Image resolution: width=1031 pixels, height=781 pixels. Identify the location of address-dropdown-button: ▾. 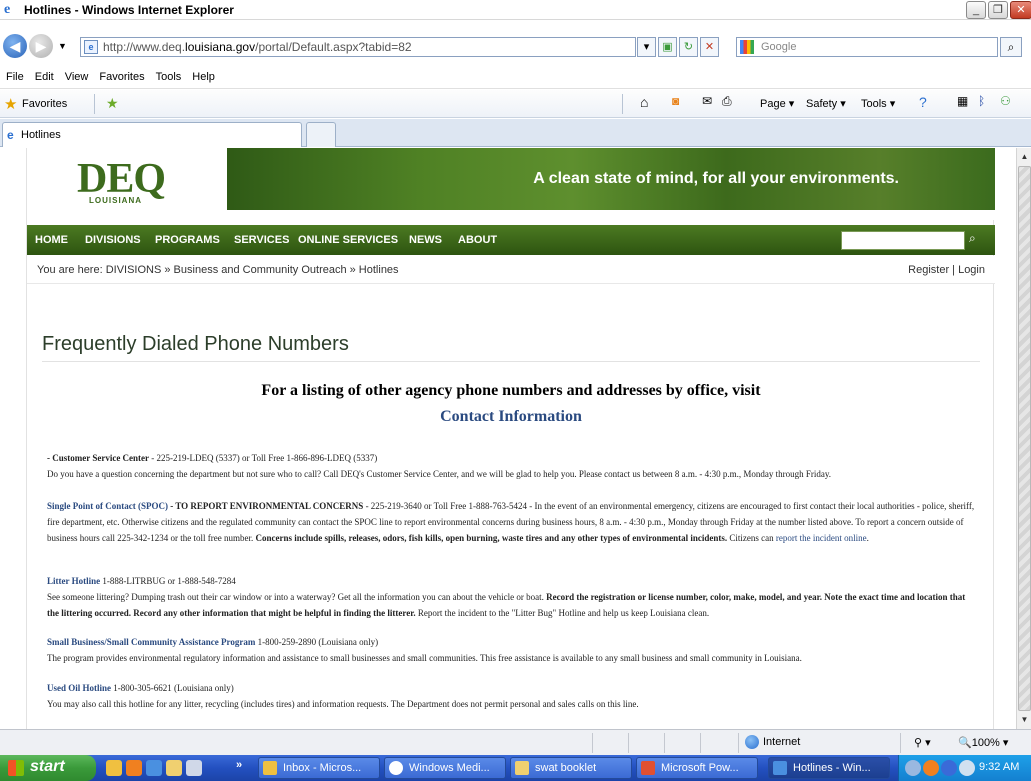
(646, 47).